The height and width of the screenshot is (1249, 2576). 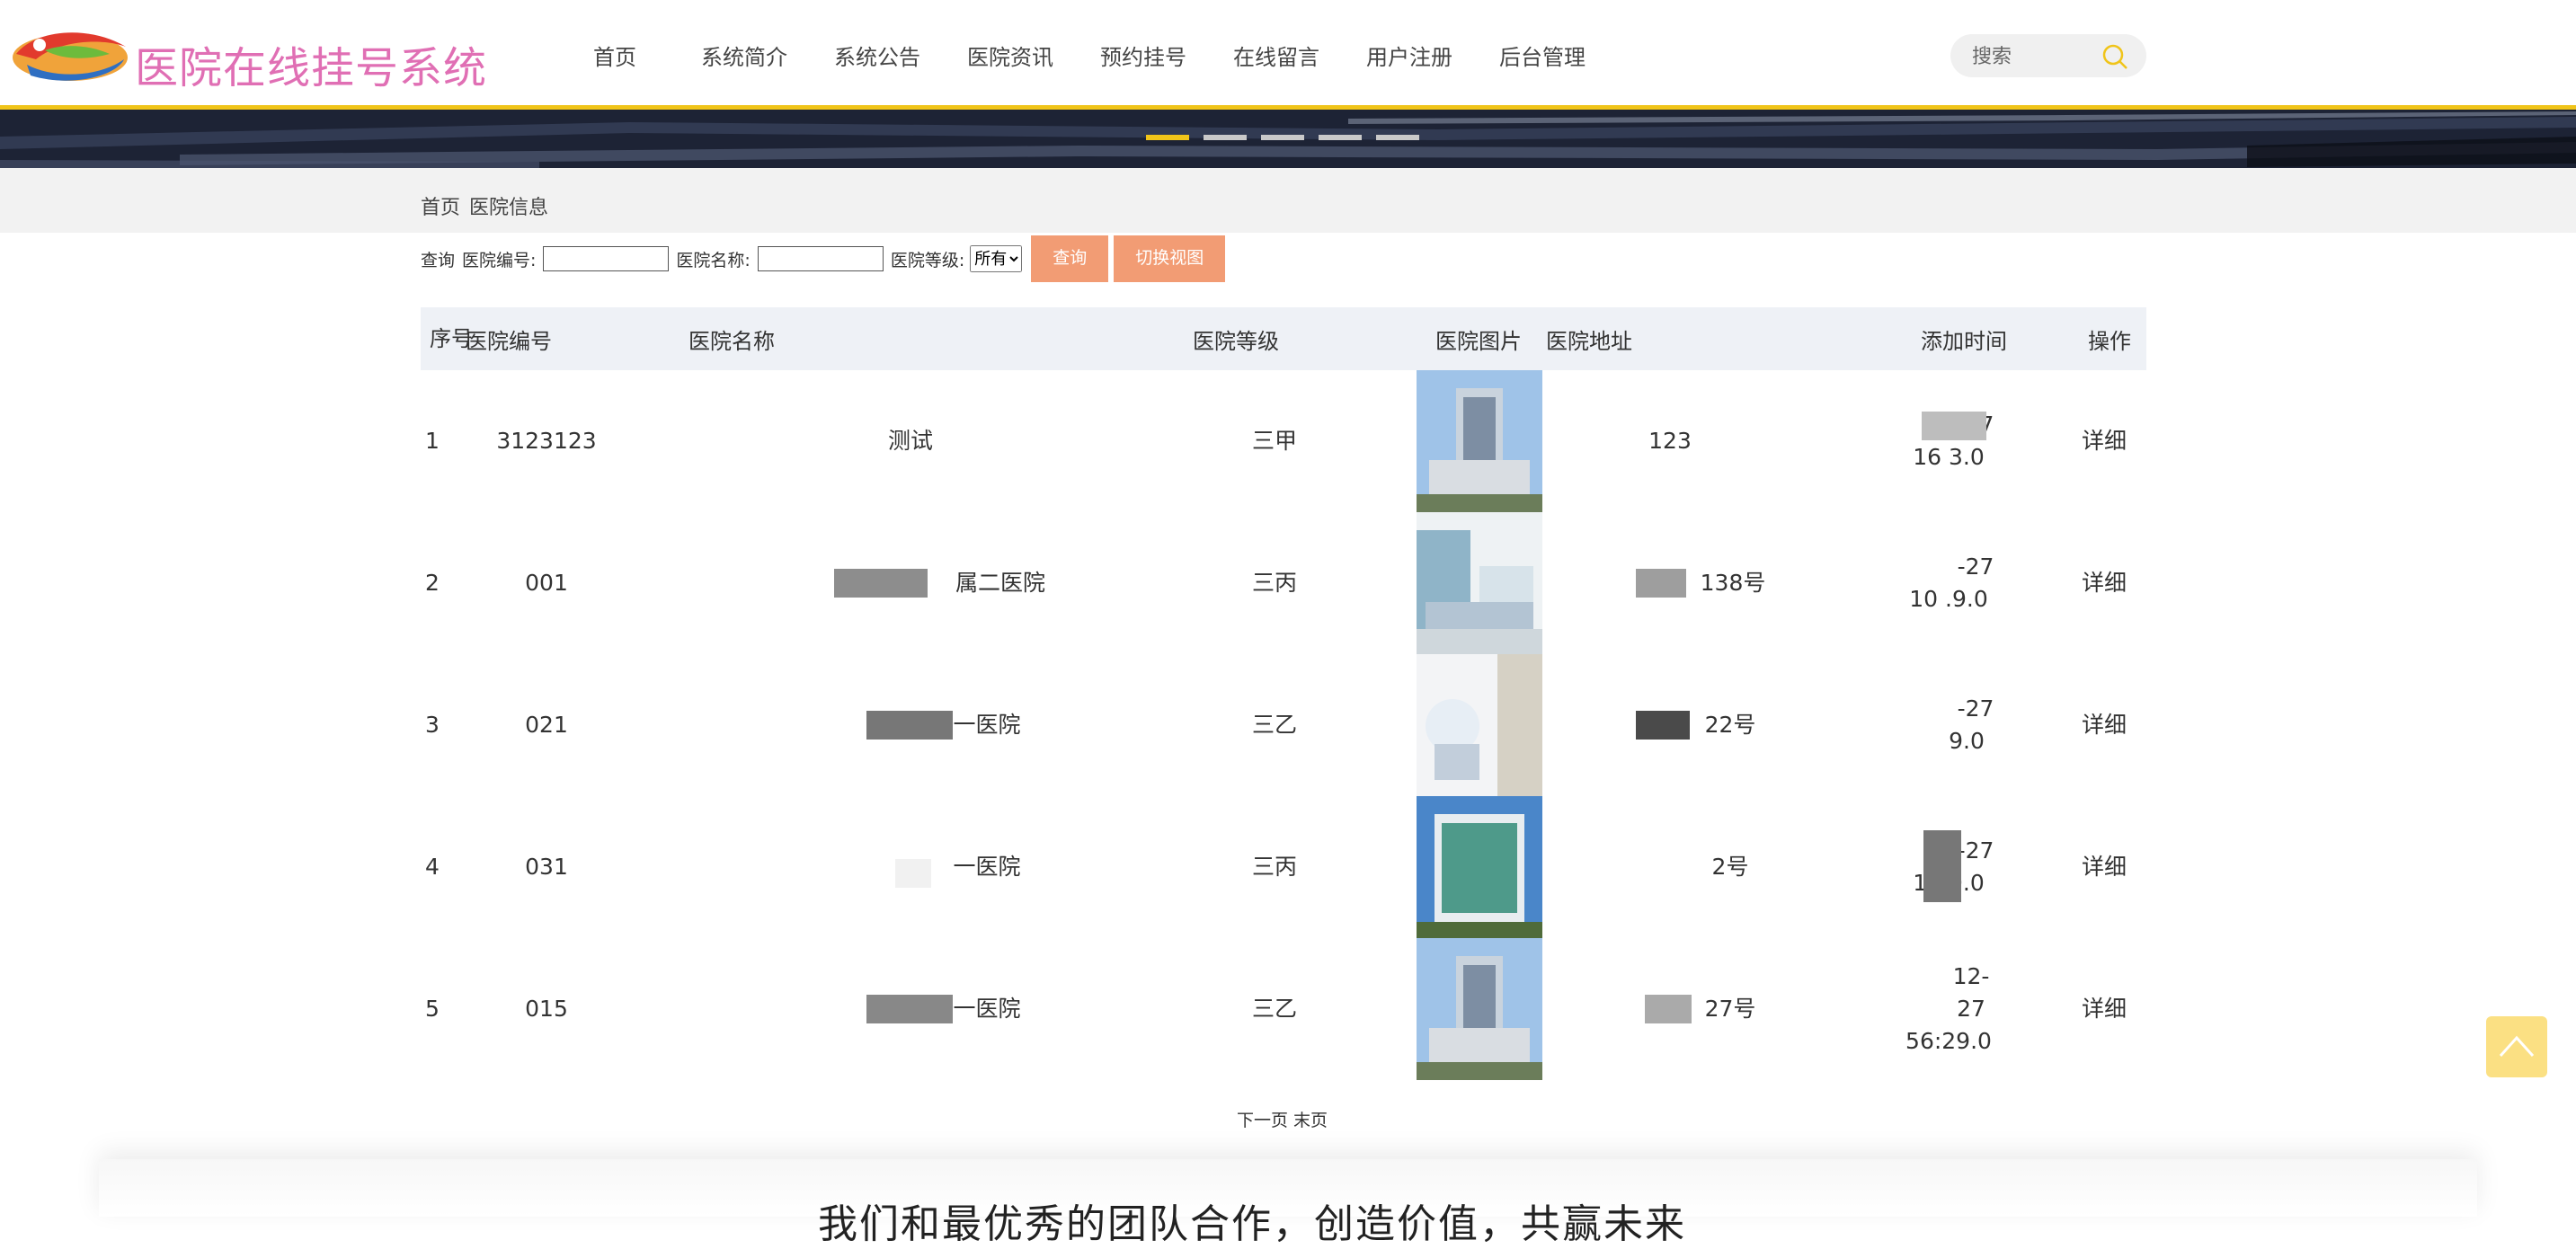 What do you see at coordinates (70, 55) in the screenshot?
I see `logo-icon` at bounding box center [70, 55].